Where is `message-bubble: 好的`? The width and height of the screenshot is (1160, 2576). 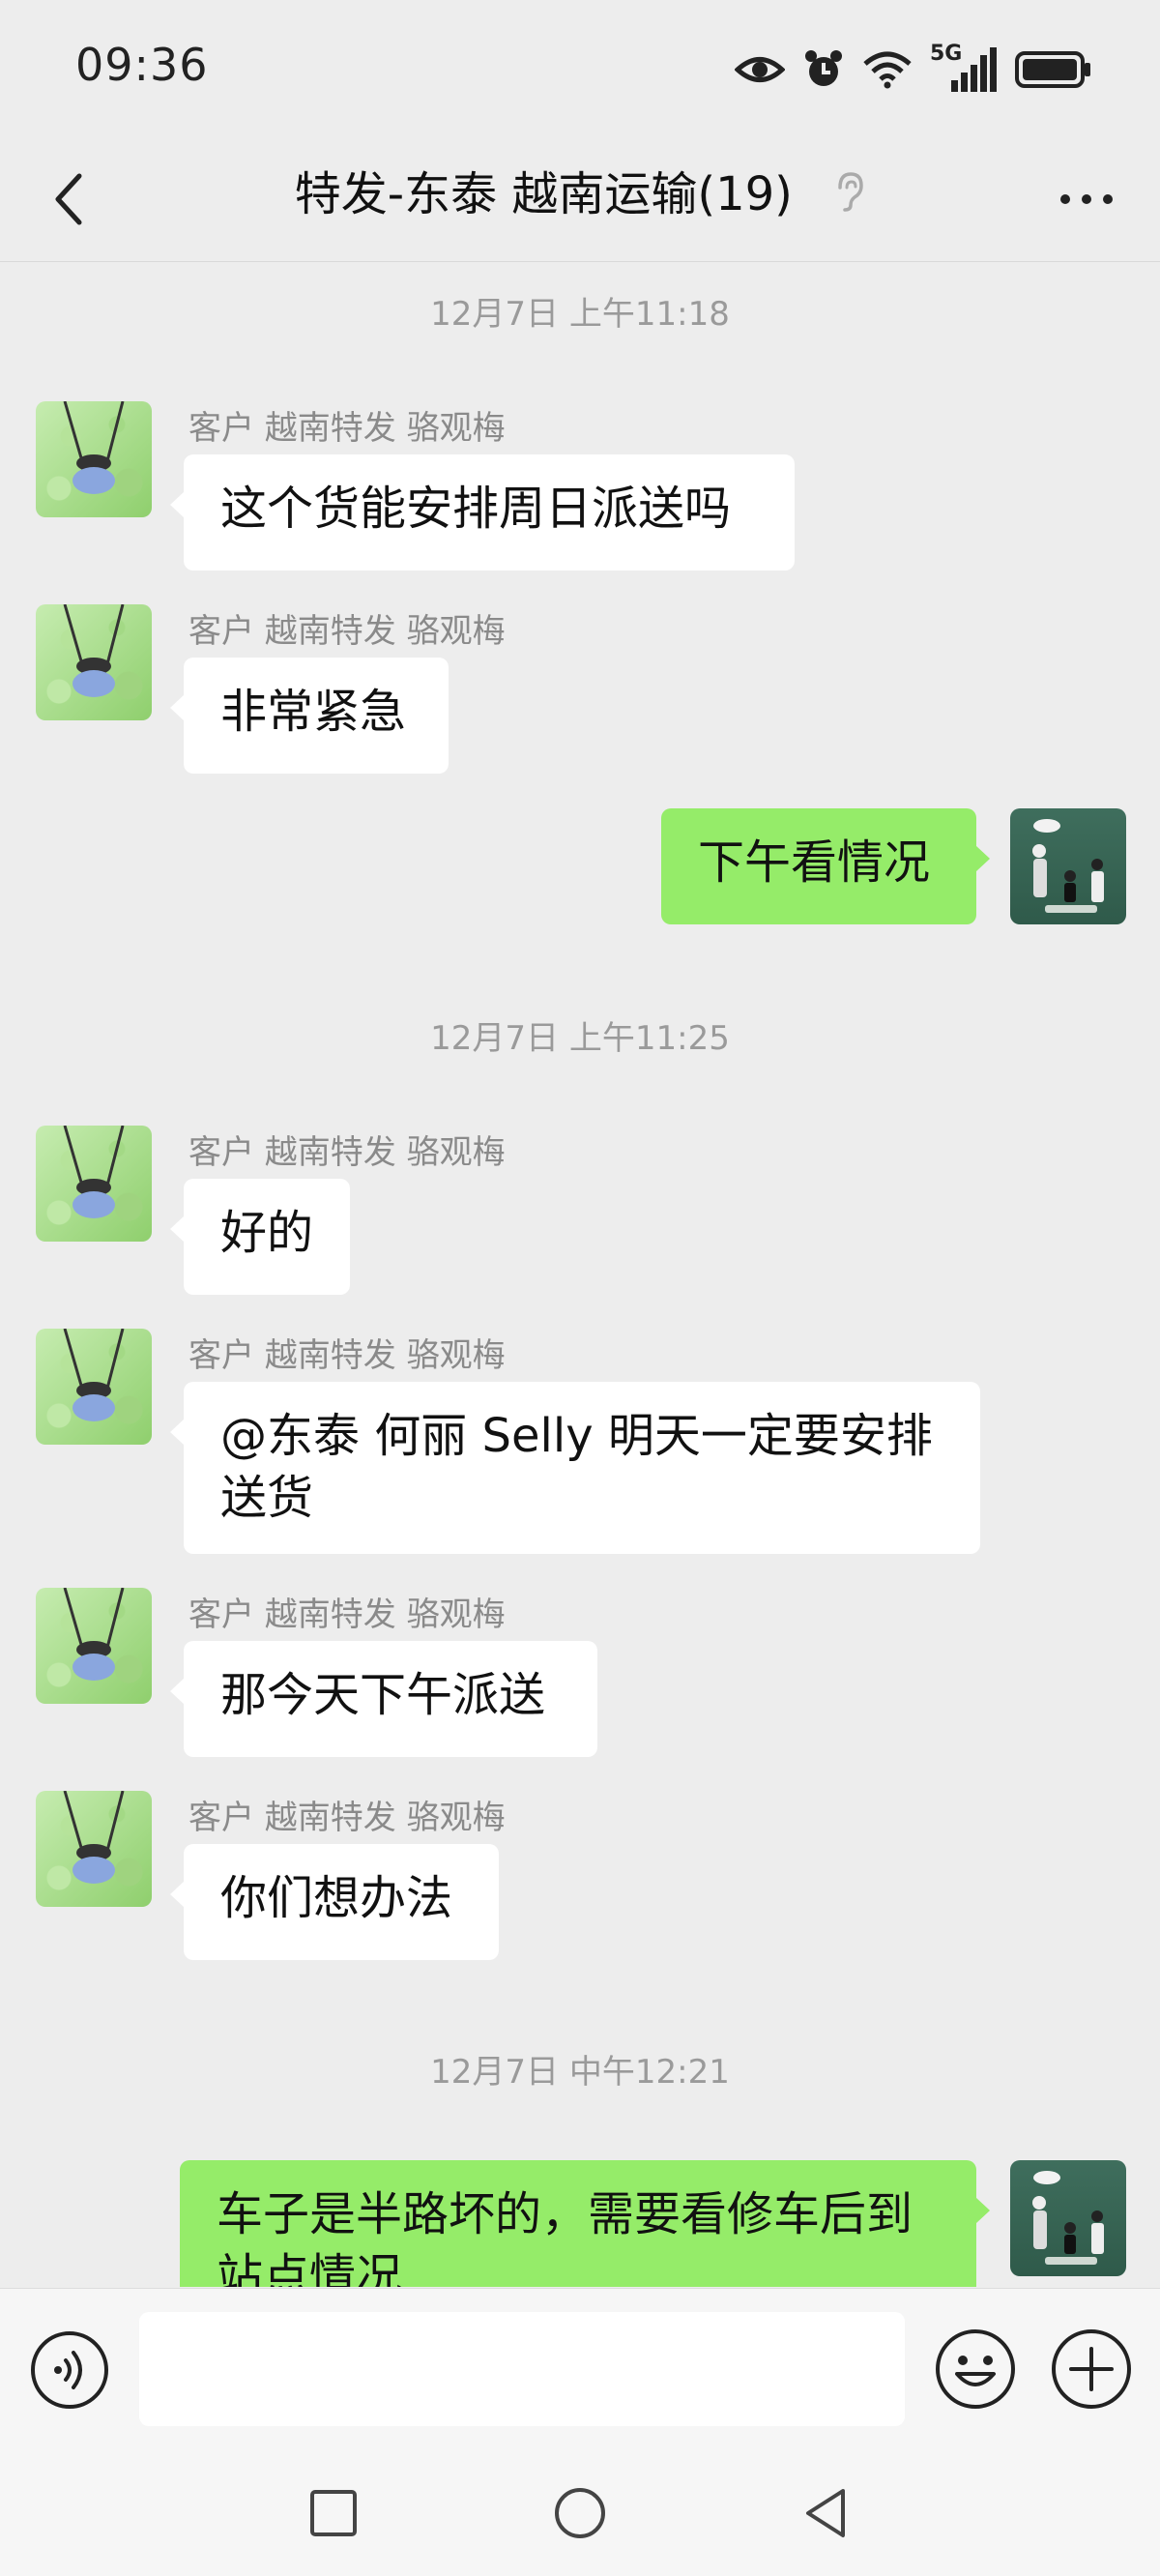
message-bubble: 好的 is located at coordinates (260, 1237).